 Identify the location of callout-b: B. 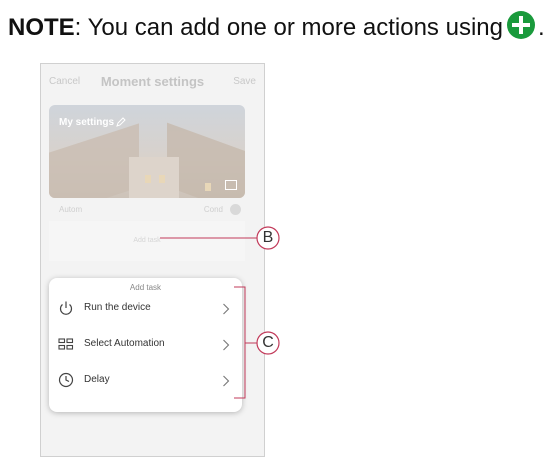
(268, 237).